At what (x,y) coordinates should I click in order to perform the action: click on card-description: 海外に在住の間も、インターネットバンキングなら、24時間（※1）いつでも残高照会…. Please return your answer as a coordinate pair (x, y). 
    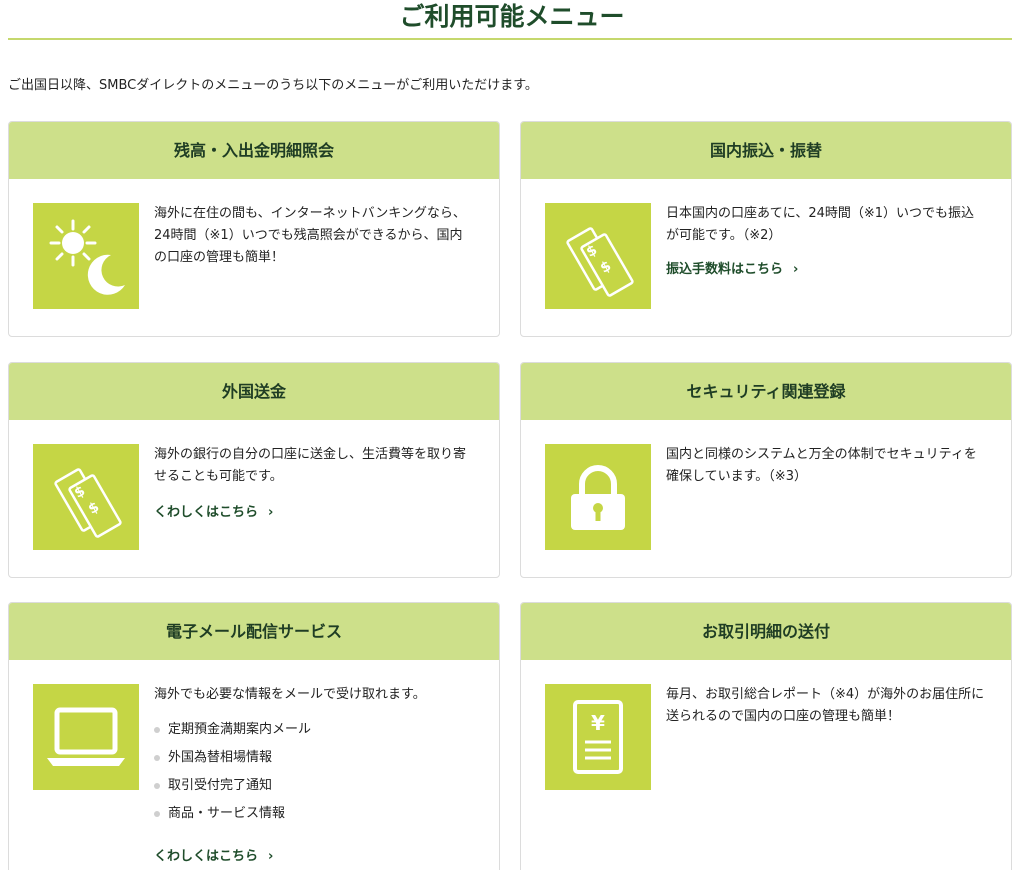
    Looking at the image, I should click on (310, 235).